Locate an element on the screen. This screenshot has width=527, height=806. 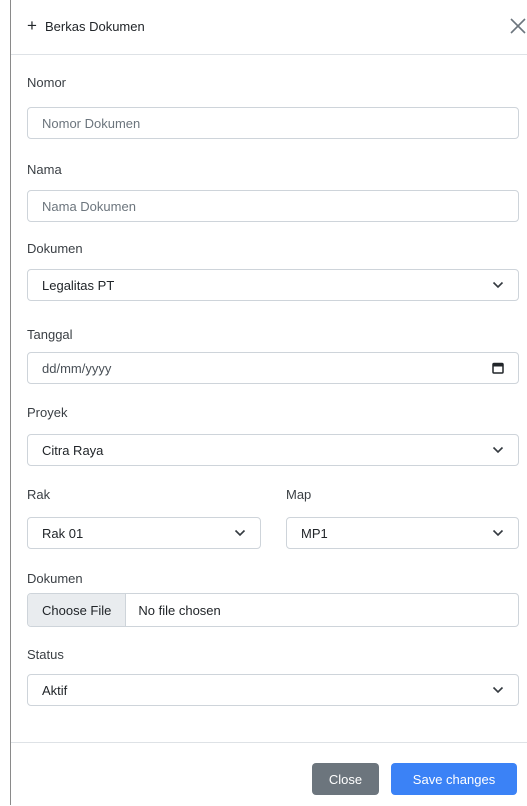
choose-file-button: Choose File is located at coordinates (77, 610).